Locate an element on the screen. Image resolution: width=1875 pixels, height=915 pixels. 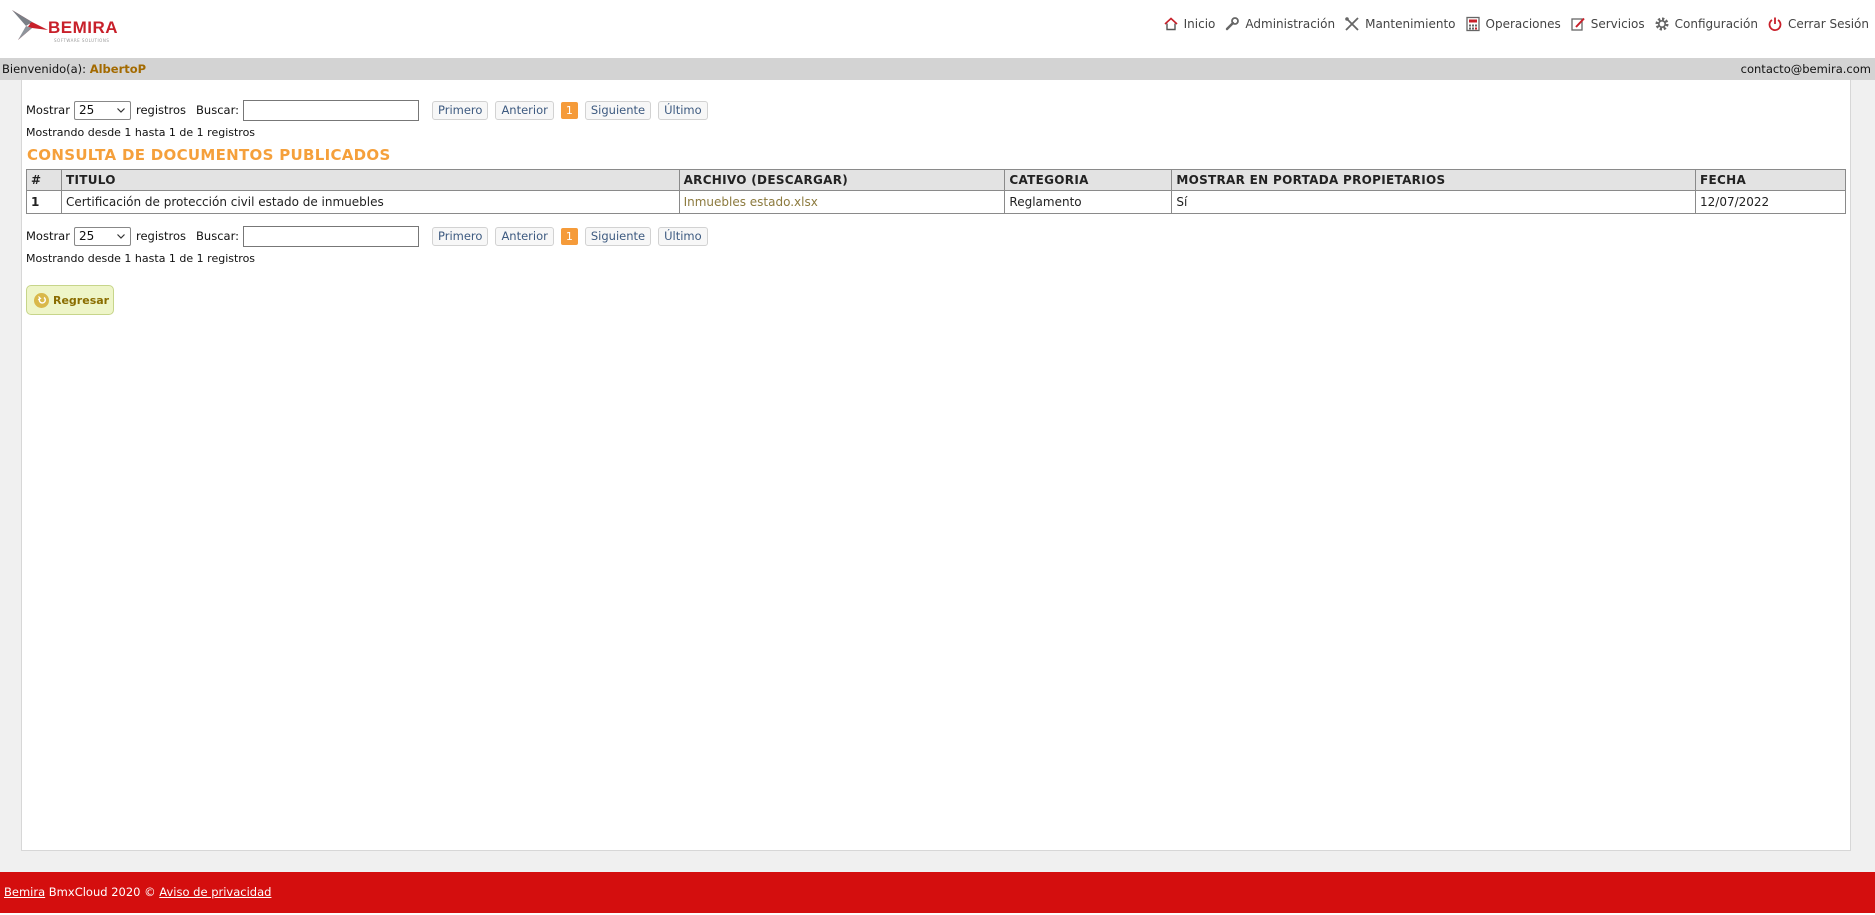
records-label: registros is located at coordinates (161, 110).